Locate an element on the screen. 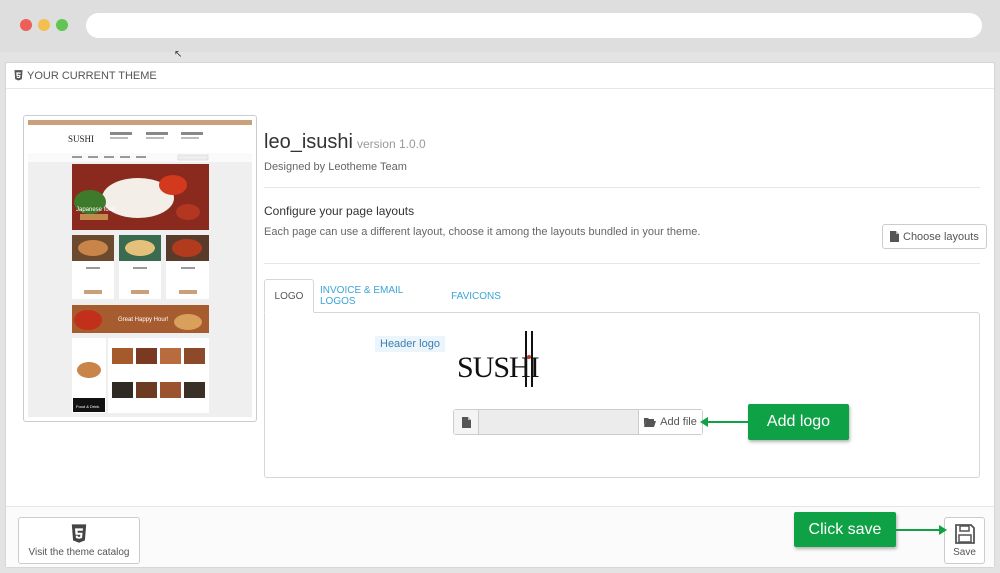  visit-theme-catalog-label: Visit the theme catalog is located at coordinates (79, 552).